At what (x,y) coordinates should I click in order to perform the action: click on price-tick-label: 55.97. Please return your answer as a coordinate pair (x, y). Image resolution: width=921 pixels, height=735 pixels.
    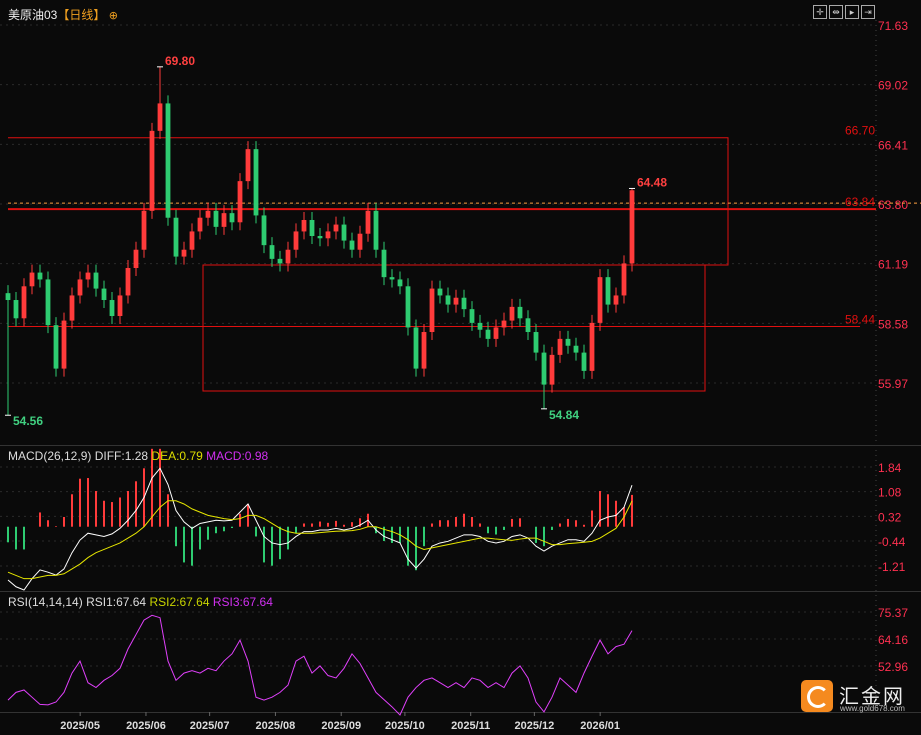
    Looking at the image, I should click on (893, 384).